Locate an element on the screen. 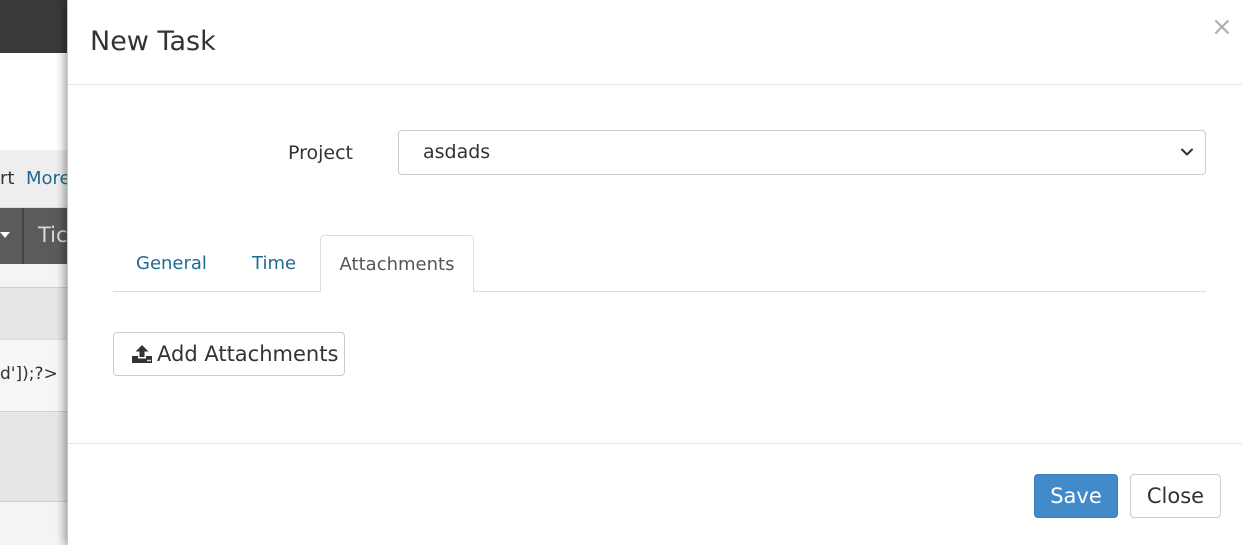 This screenshot has height=545, width=1242. background-code-fragment: d']);?> is located at coordinates (29, 374).